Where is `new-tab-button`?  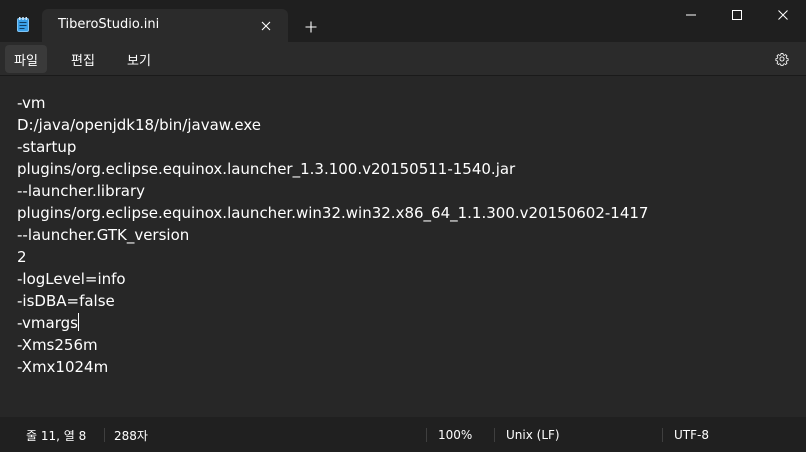 new-tab-button is located at coordinates (311, 27).